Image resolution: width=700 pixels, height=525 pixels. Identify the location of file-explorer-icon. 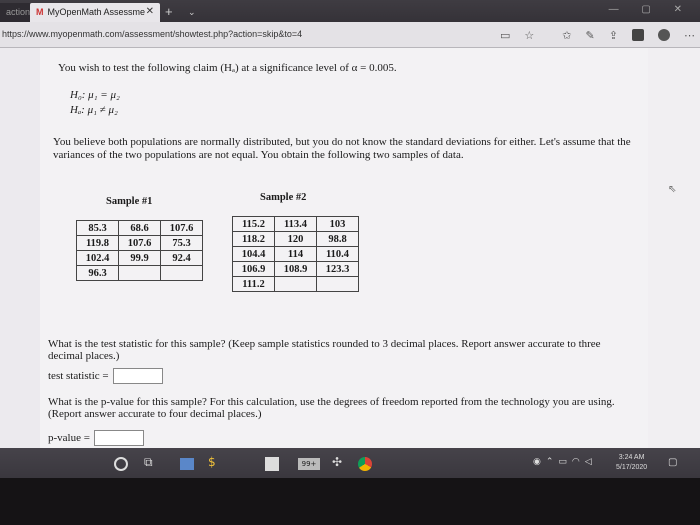
(187, 464).